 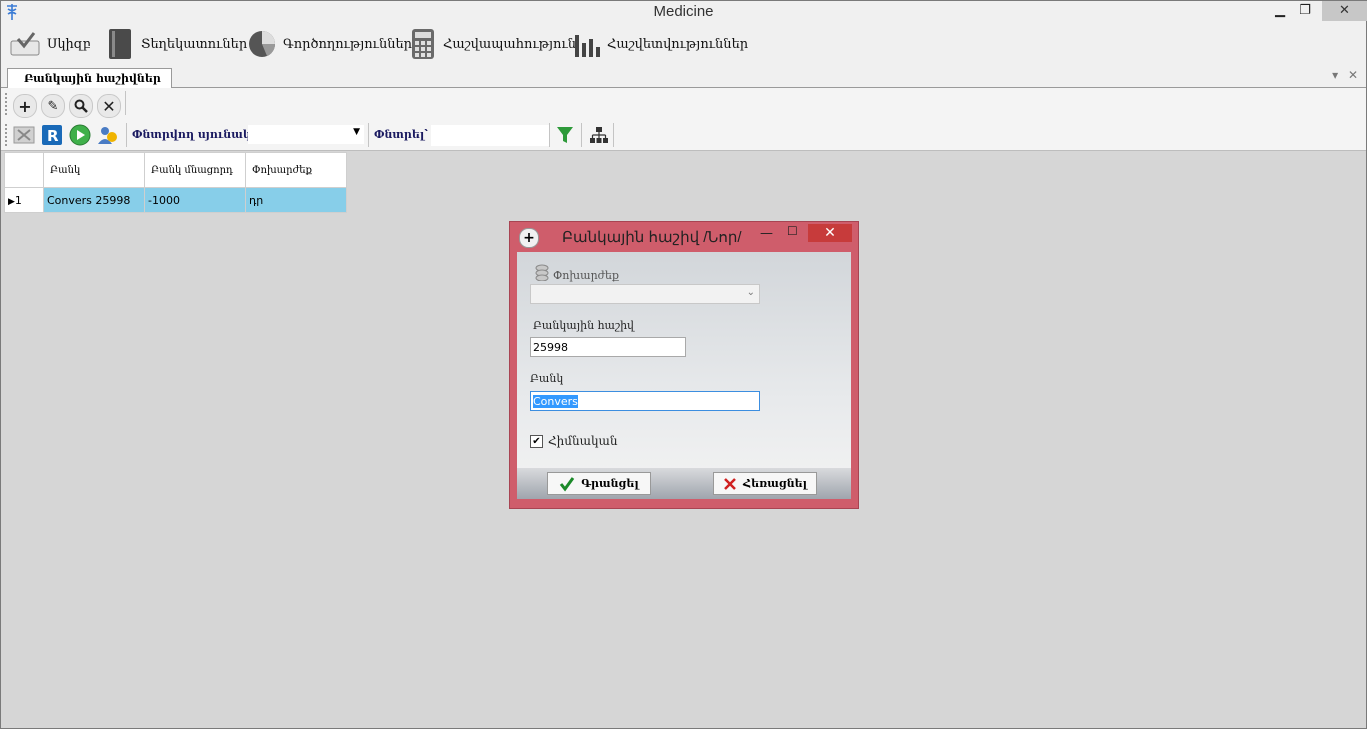 I want to click on filter-toolbar: R Փնտրվող սյունակ՝ ▼ Փնտրել՝, so click(x=683, y=135).